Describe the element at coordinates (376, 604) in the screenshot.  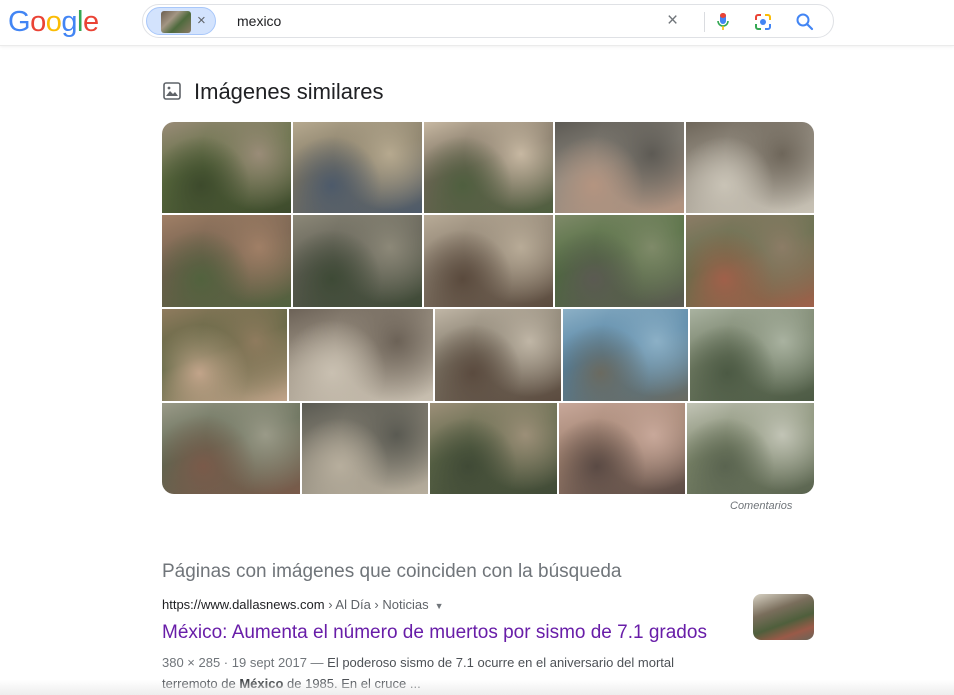
I see `result-breadcrumb: › Al Día › Noticias` at that location.